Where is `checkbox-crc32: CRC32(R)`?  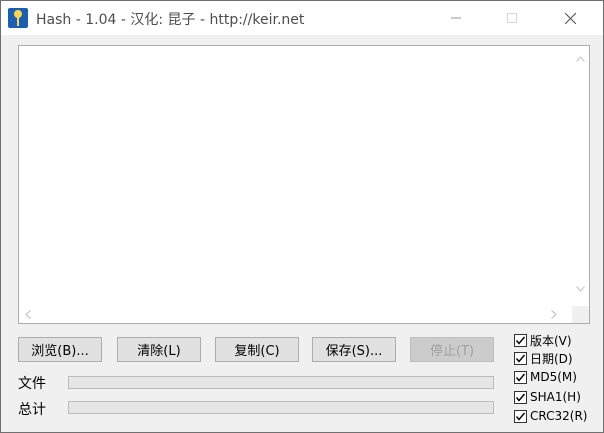
checkbox-crc32: CRC32(R) is located at coordinates (550, 416).